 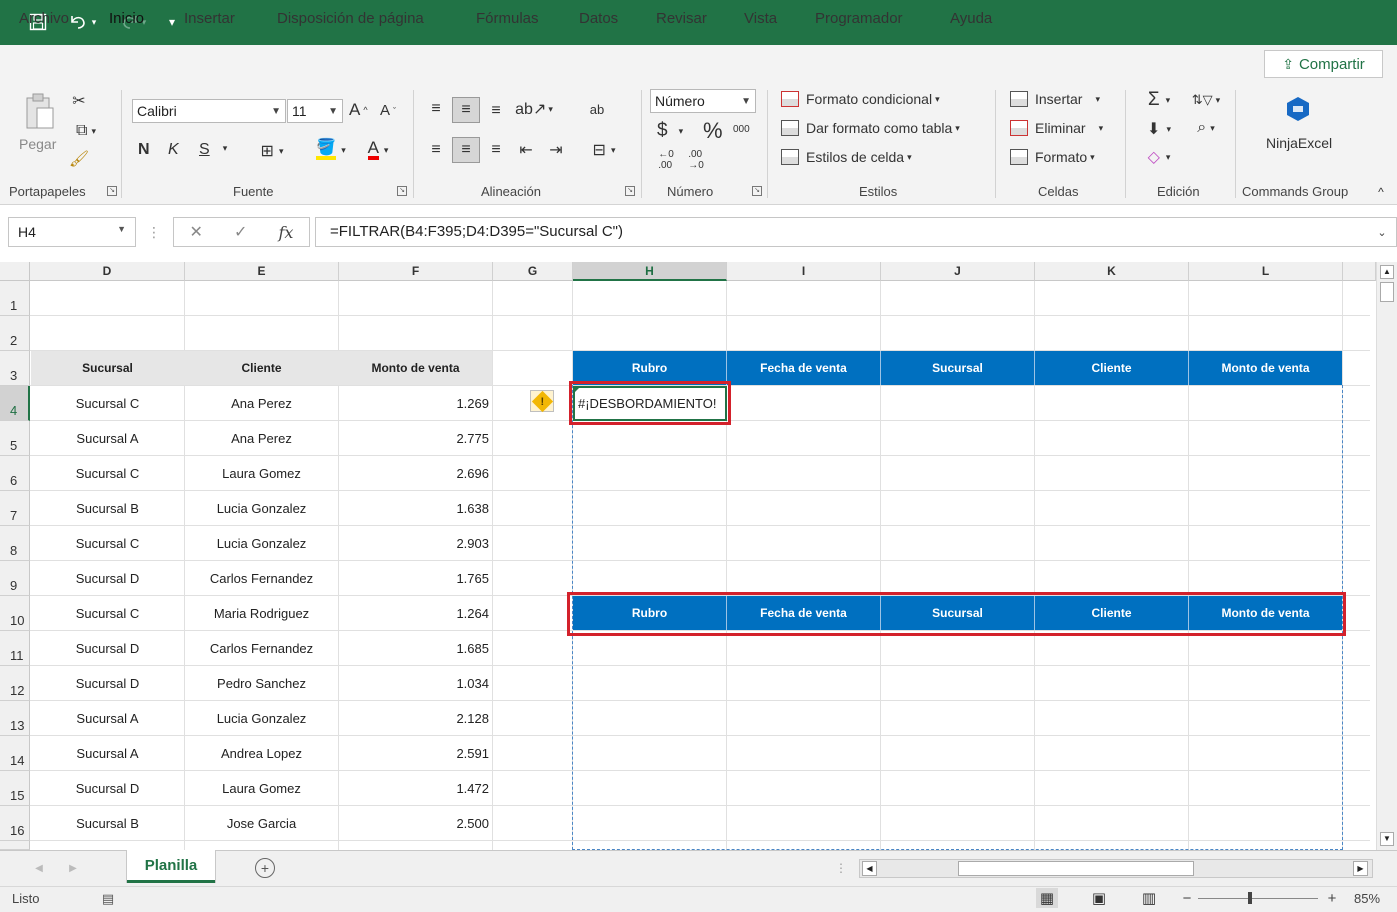 I want to click on row-header: 12, so click(x=15, y=683).